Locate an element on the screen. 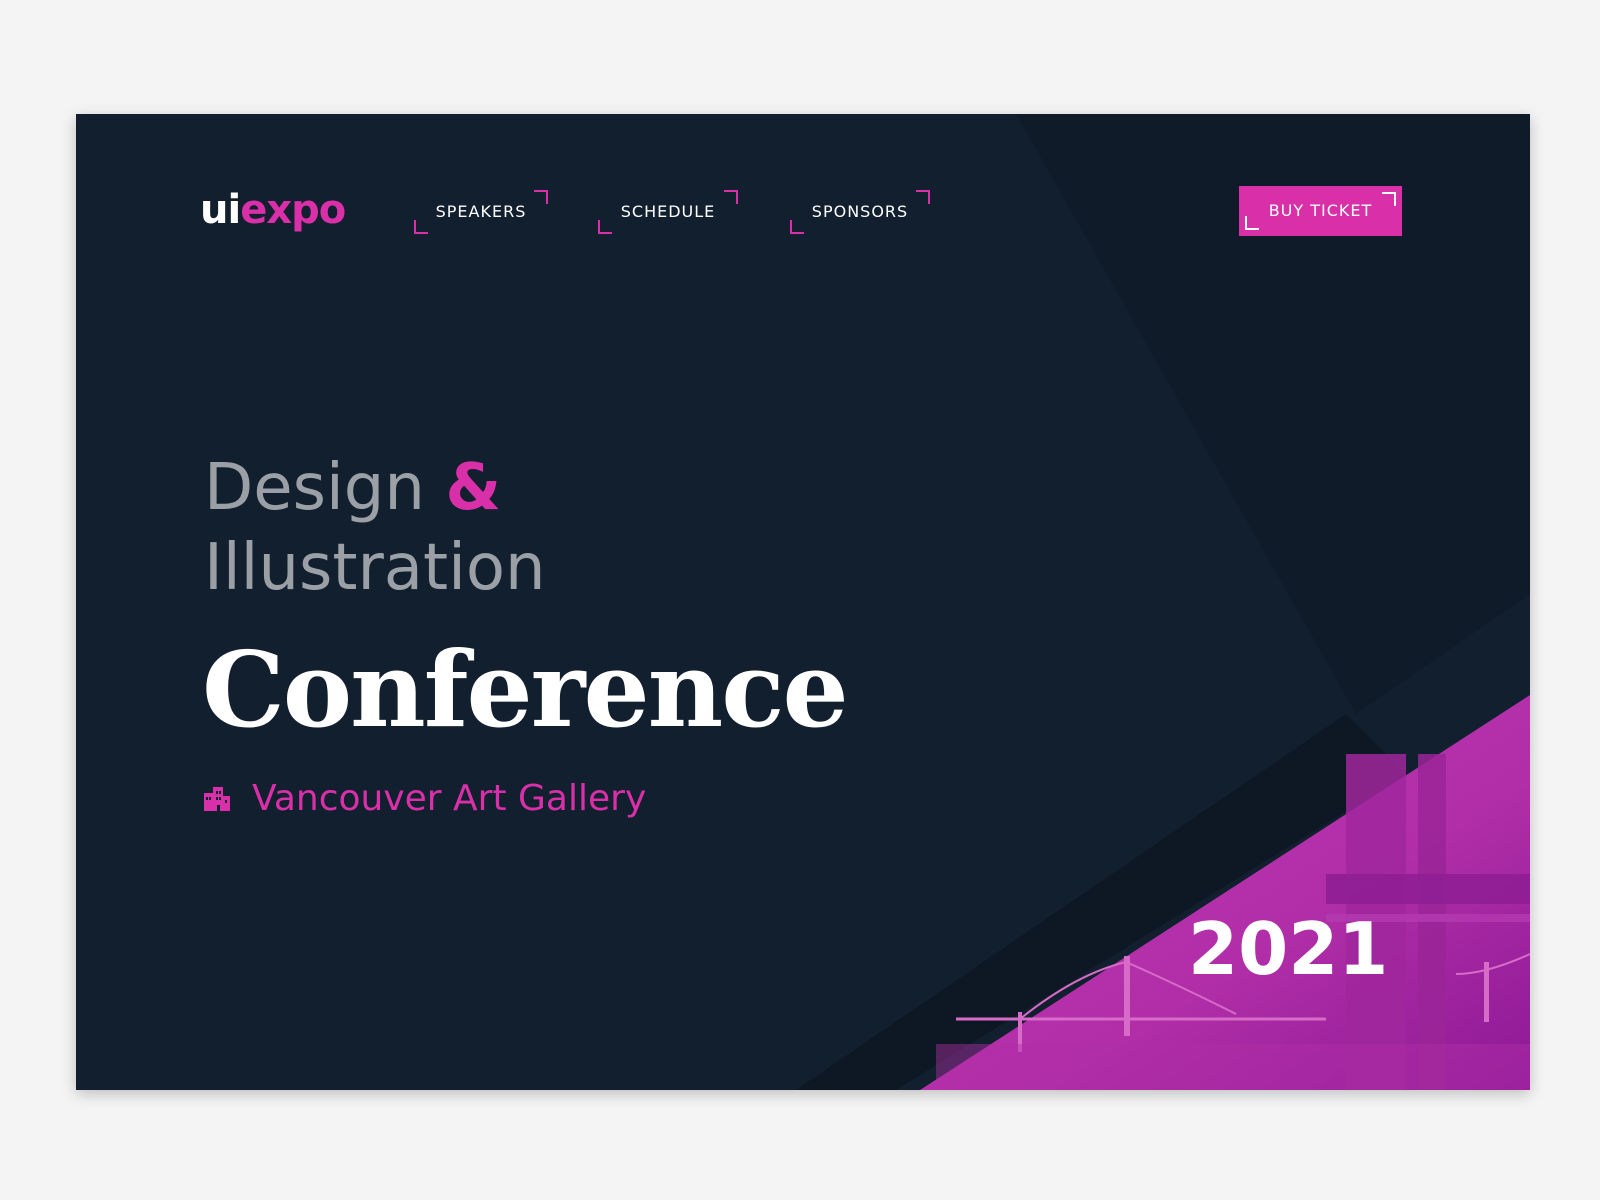 The height and width of the screenshot is (1200, 1600). hero-line-1: Design & is located at coordinates (352, 488).